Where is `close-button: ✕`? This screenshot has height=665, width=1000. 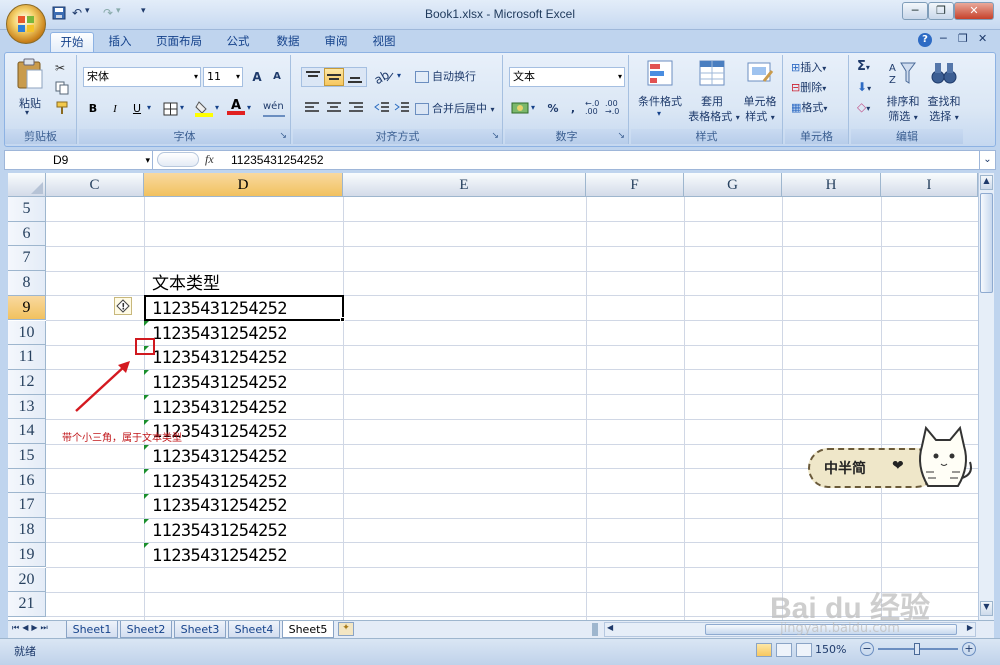 close-button: ✕ is located at coordinates (974, 11).